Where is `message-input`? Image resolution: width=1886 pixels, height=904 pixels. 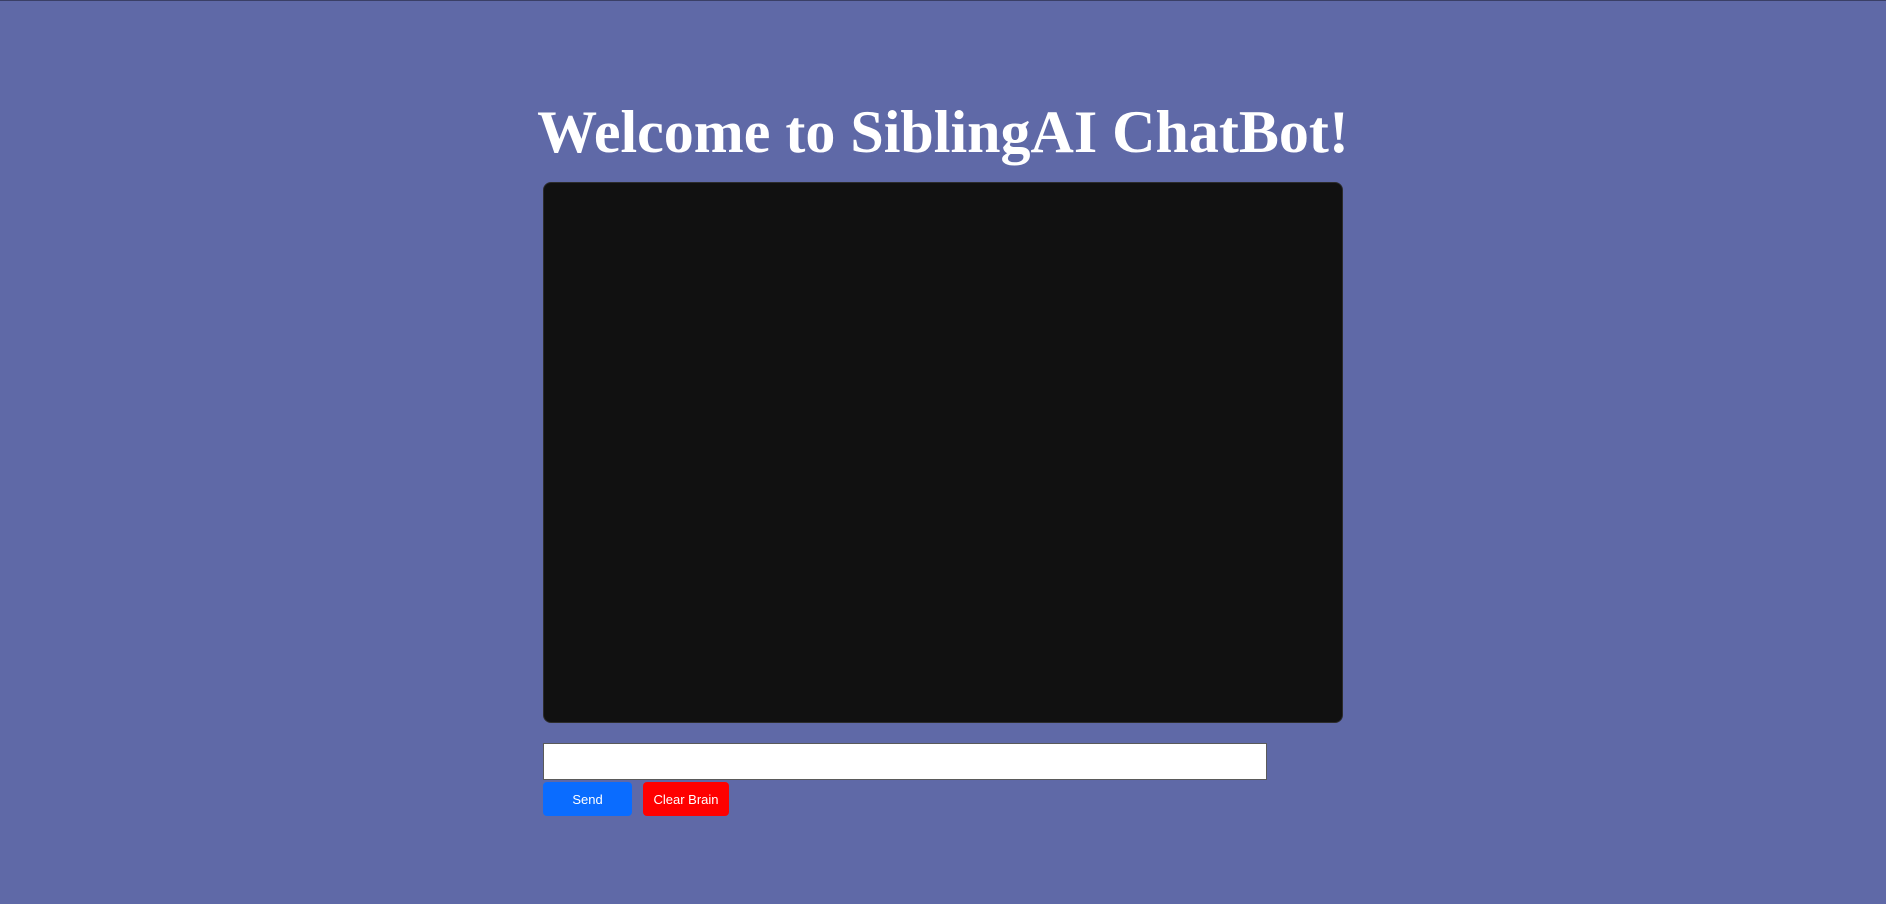
message-input is located at coordinates (905, 761).